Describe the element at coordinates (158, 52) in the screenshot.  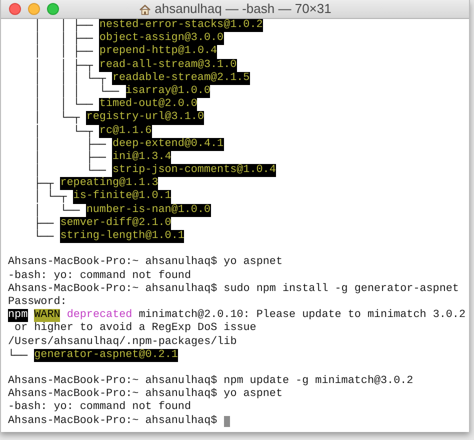
I see `package-name: prepend-http@1.0.4` at that location.